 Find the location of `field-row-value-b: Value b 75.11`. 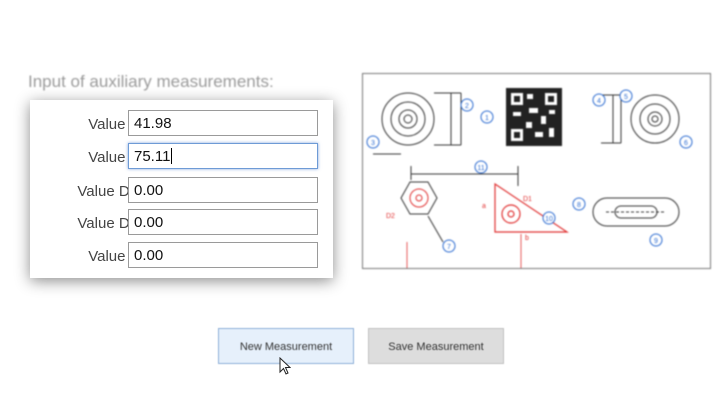

field-row-value-b: Value b 75.11 is located at coordinates (181, 158).